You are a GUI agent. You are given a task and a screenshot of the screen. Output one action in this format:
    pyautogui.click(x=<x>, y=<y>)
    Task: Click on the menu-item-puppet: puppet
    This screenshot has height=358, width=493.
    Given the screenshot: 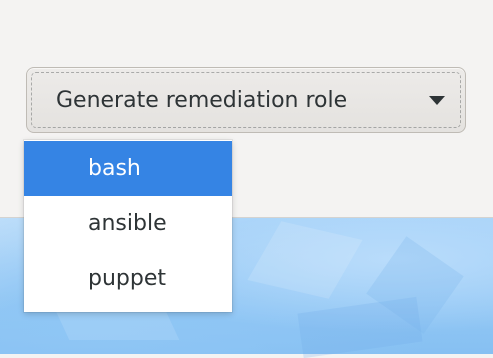 What is the action you would take?
    pyautogui.click(x=128, y=278)
    